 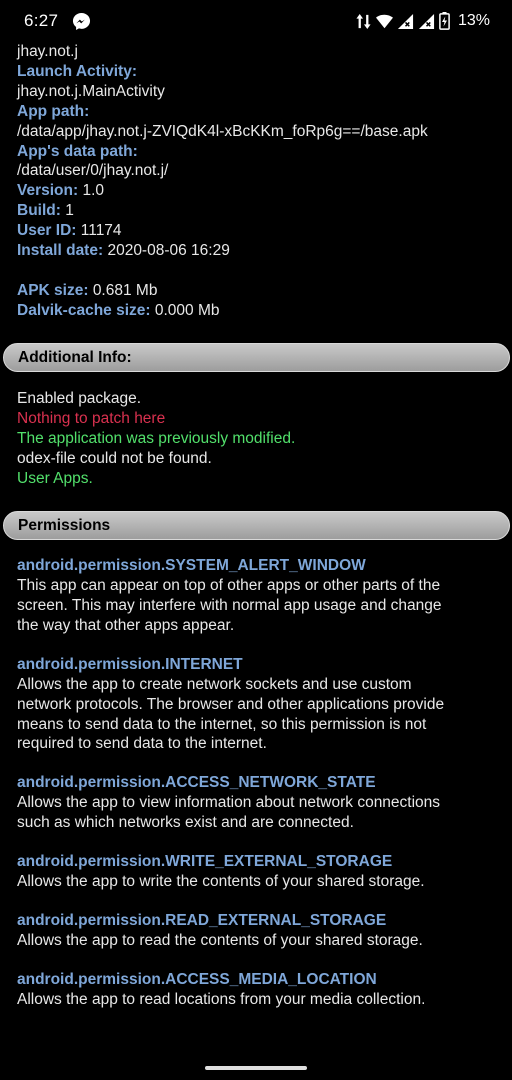 I want to click on version-row: Version: 1.0, so click(x=262, y=191).